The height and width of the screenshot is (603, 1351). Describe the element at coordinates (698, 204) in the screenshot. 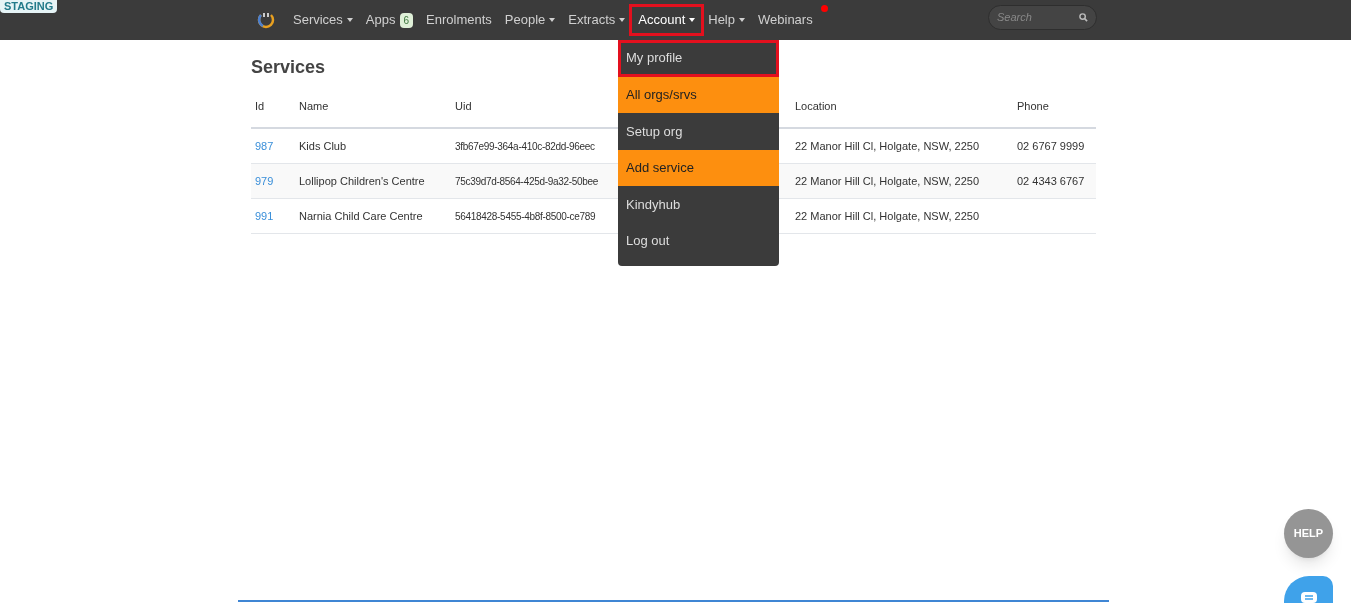

I see `menu-item: Kindyhub` at that location.